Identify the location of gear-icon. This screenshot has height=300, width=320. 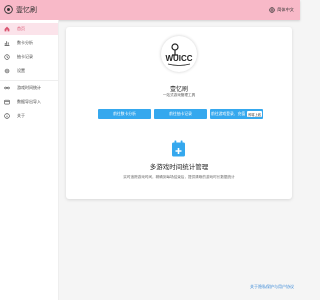
(7, 71).